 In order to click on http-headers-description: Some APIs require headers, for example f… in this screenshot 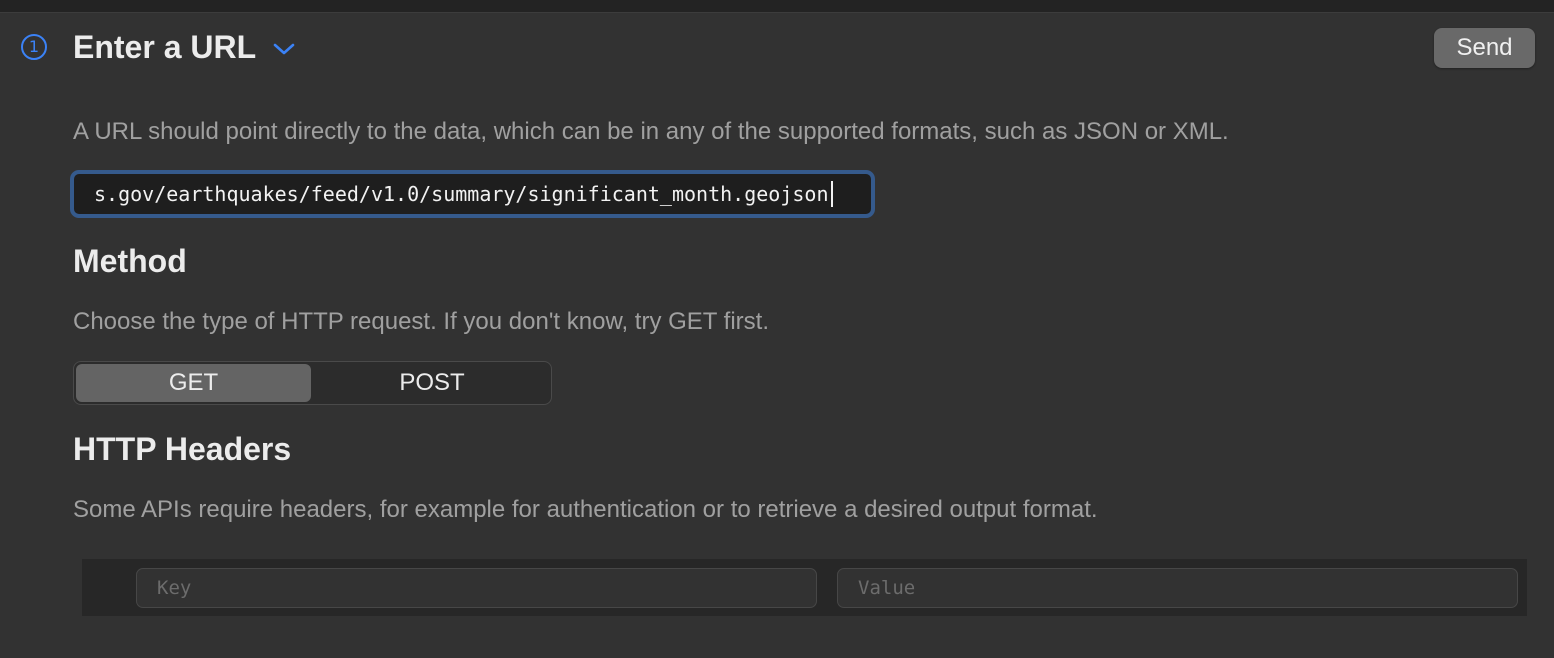, I will do `click(585, 509)`.